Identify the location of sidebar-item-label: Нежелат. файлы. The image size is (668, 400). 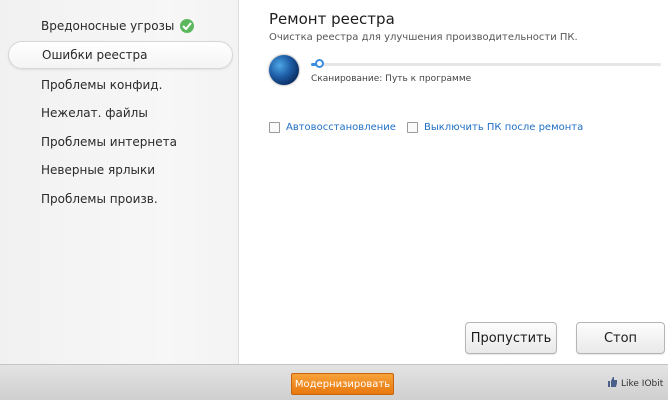
(94, 113).